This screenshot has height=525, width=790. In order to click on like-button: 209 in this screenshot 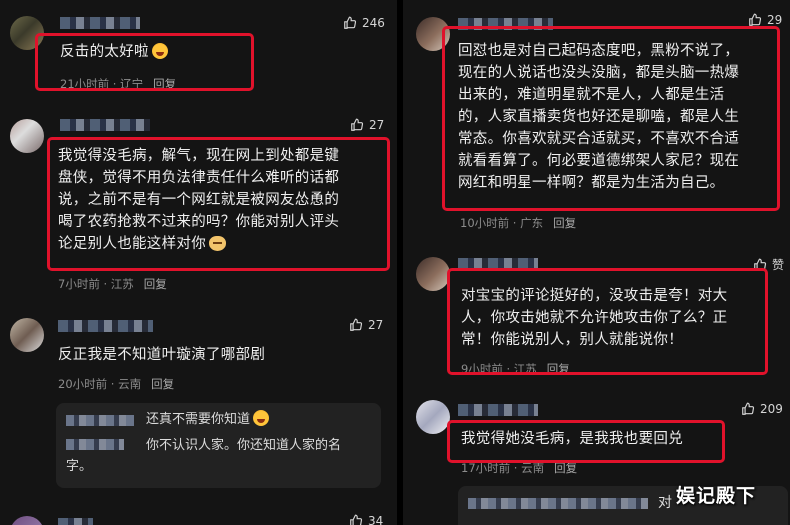, I will do `click(762, 409)`.